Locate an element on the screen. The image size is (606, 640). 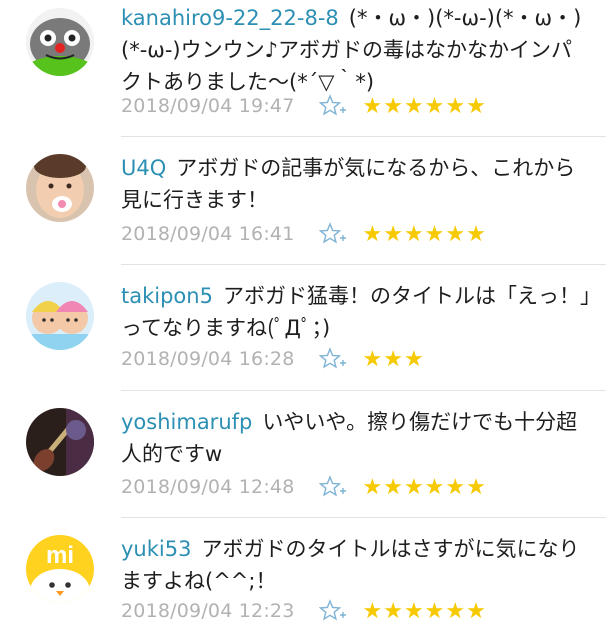
comment-body: yuki53 アボガドのタイトルはさすがに気になりますよね(^^;！ is located at coordinates (356, 565).